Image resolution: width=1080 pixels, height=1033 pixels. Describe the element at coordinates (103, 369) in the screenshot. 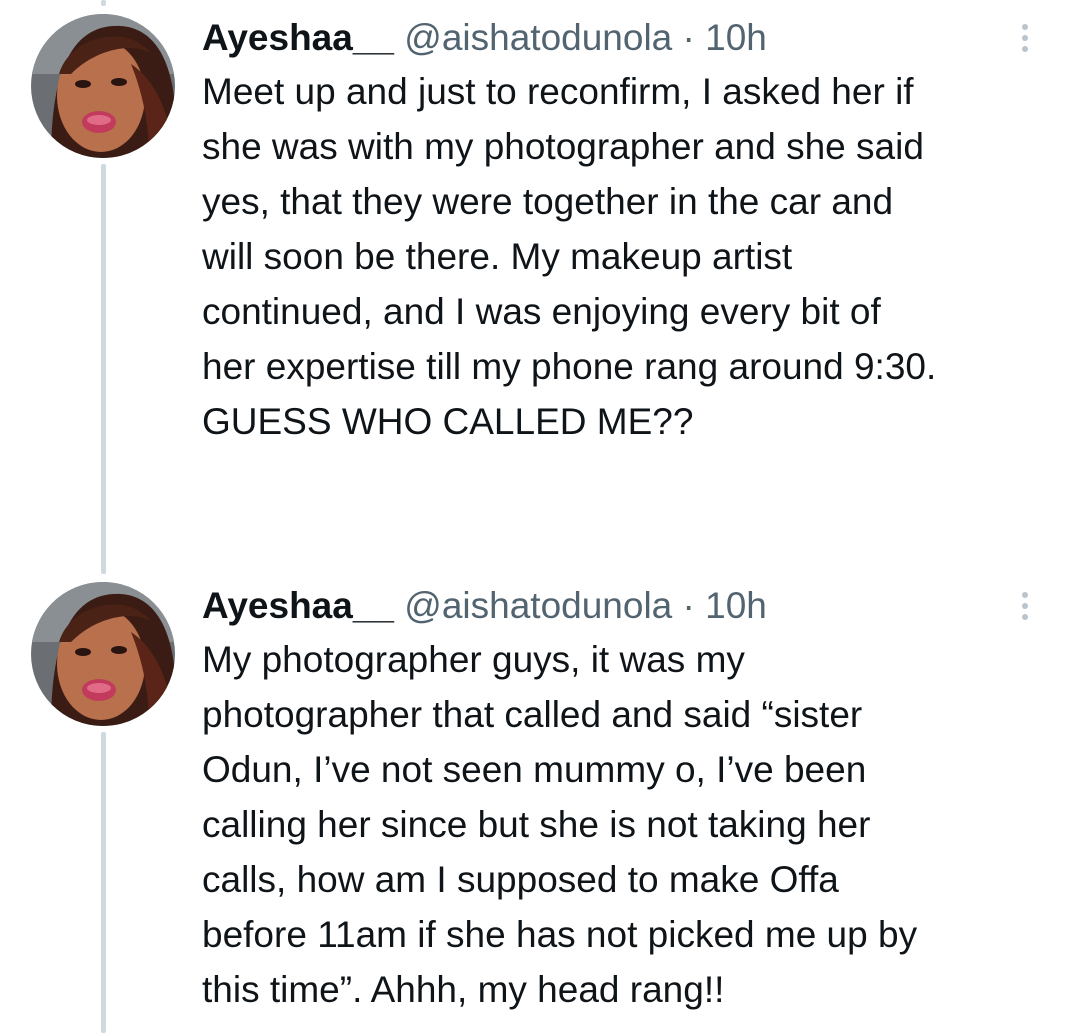

I see `thread-connector` at that location.